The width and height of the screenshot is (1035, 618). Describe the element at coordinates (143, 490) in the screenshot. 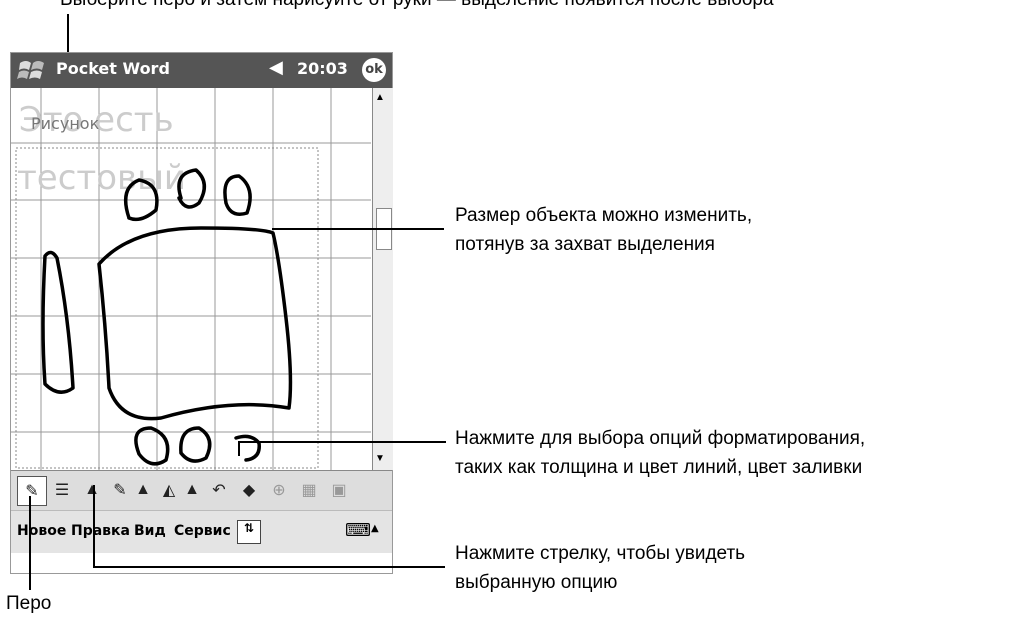

I see `dropdown-arrow-icon: ▲` at that location.